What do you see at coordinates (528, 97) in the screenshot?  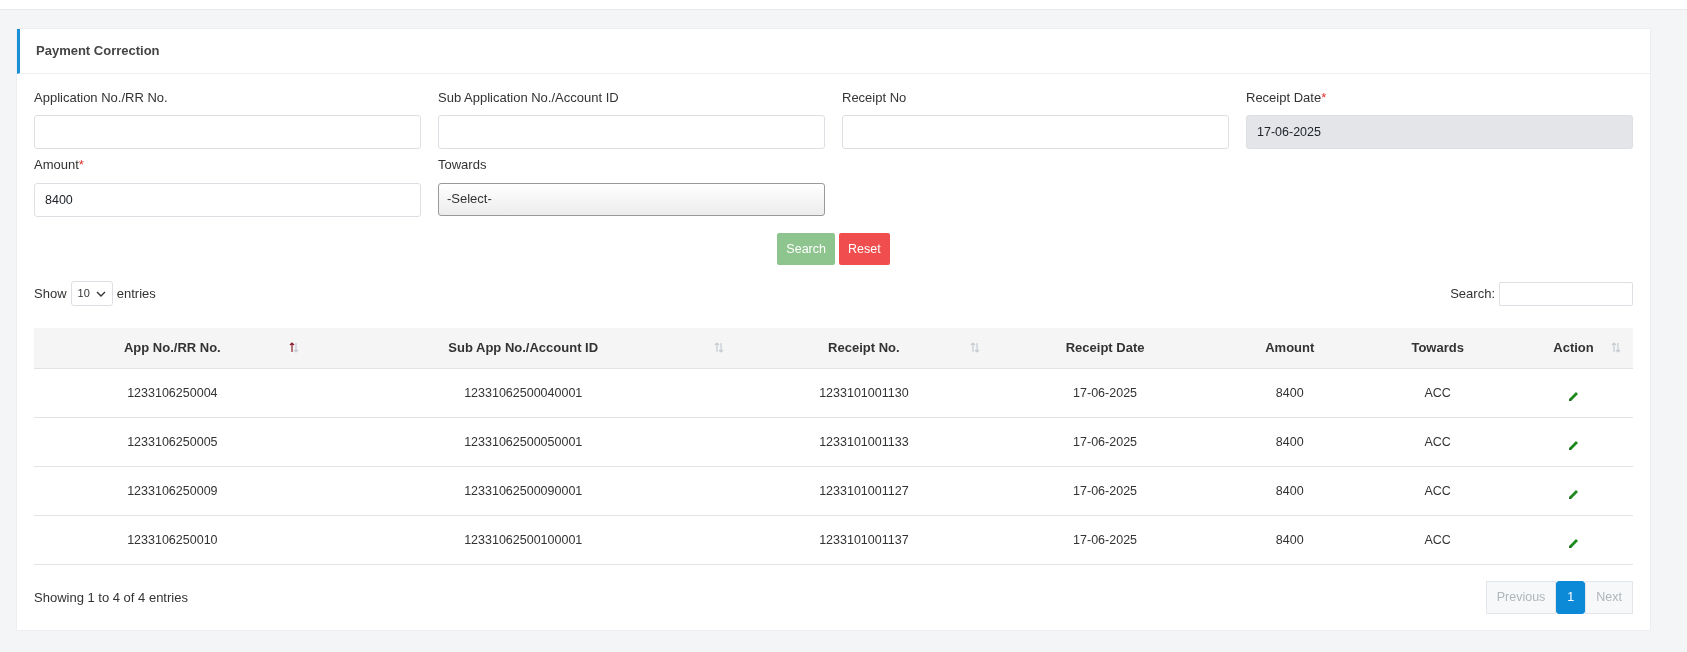 I see `field-label: Sub Application No./Account ID` at bounding box center [528, 97].